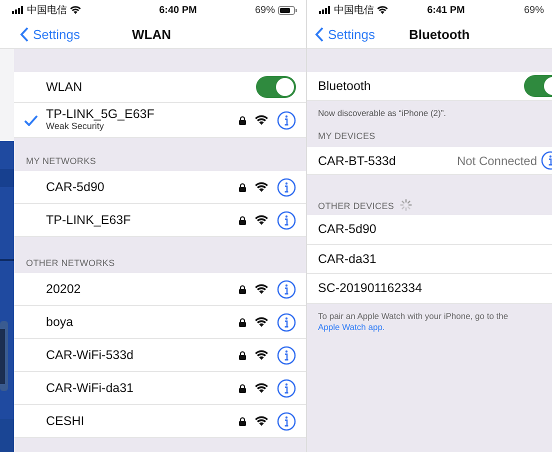 The width and height of the screenshot is (552, 452). I want to click on screen-title: WLAN, so click(151, 34).